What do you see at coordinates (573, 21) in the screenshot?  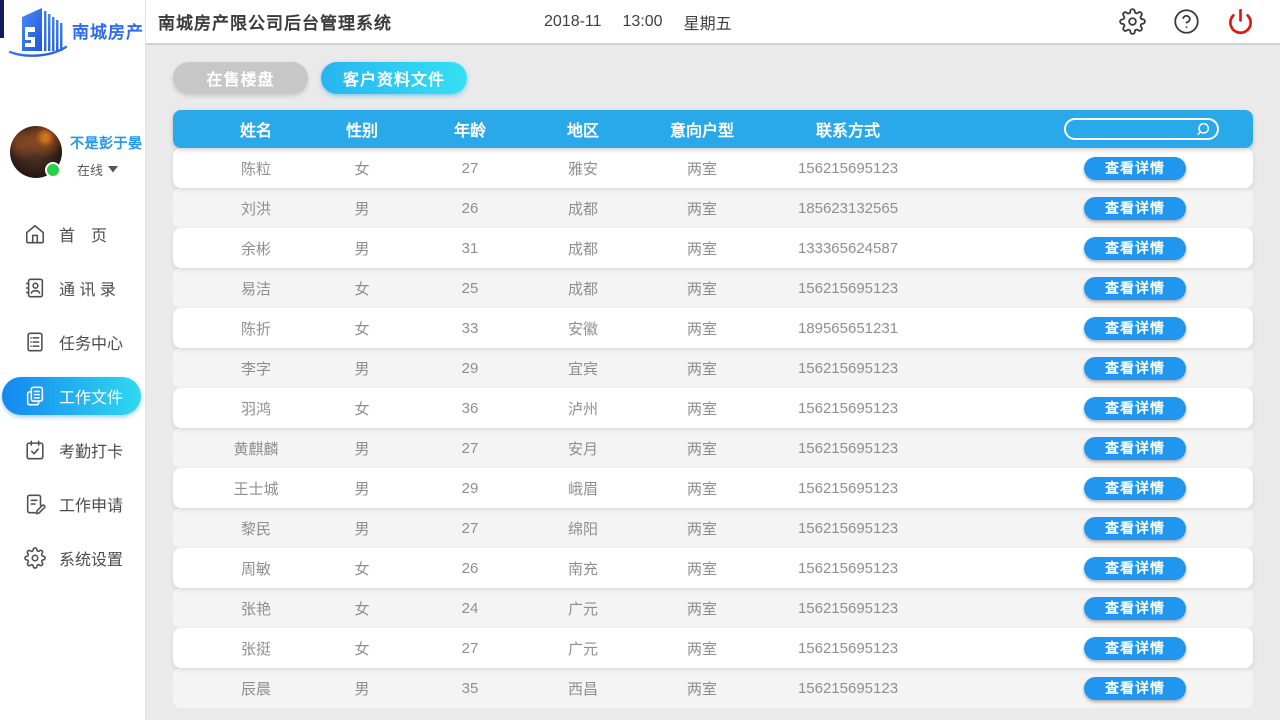 I see `date-label: 2018-11` at bounding box center [573, 21].